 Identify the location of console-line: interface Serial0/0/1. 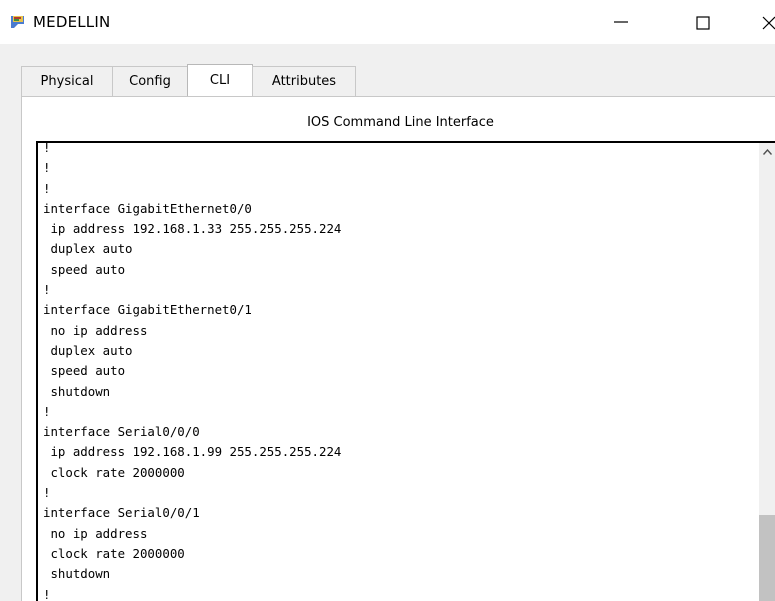
(121, 513).